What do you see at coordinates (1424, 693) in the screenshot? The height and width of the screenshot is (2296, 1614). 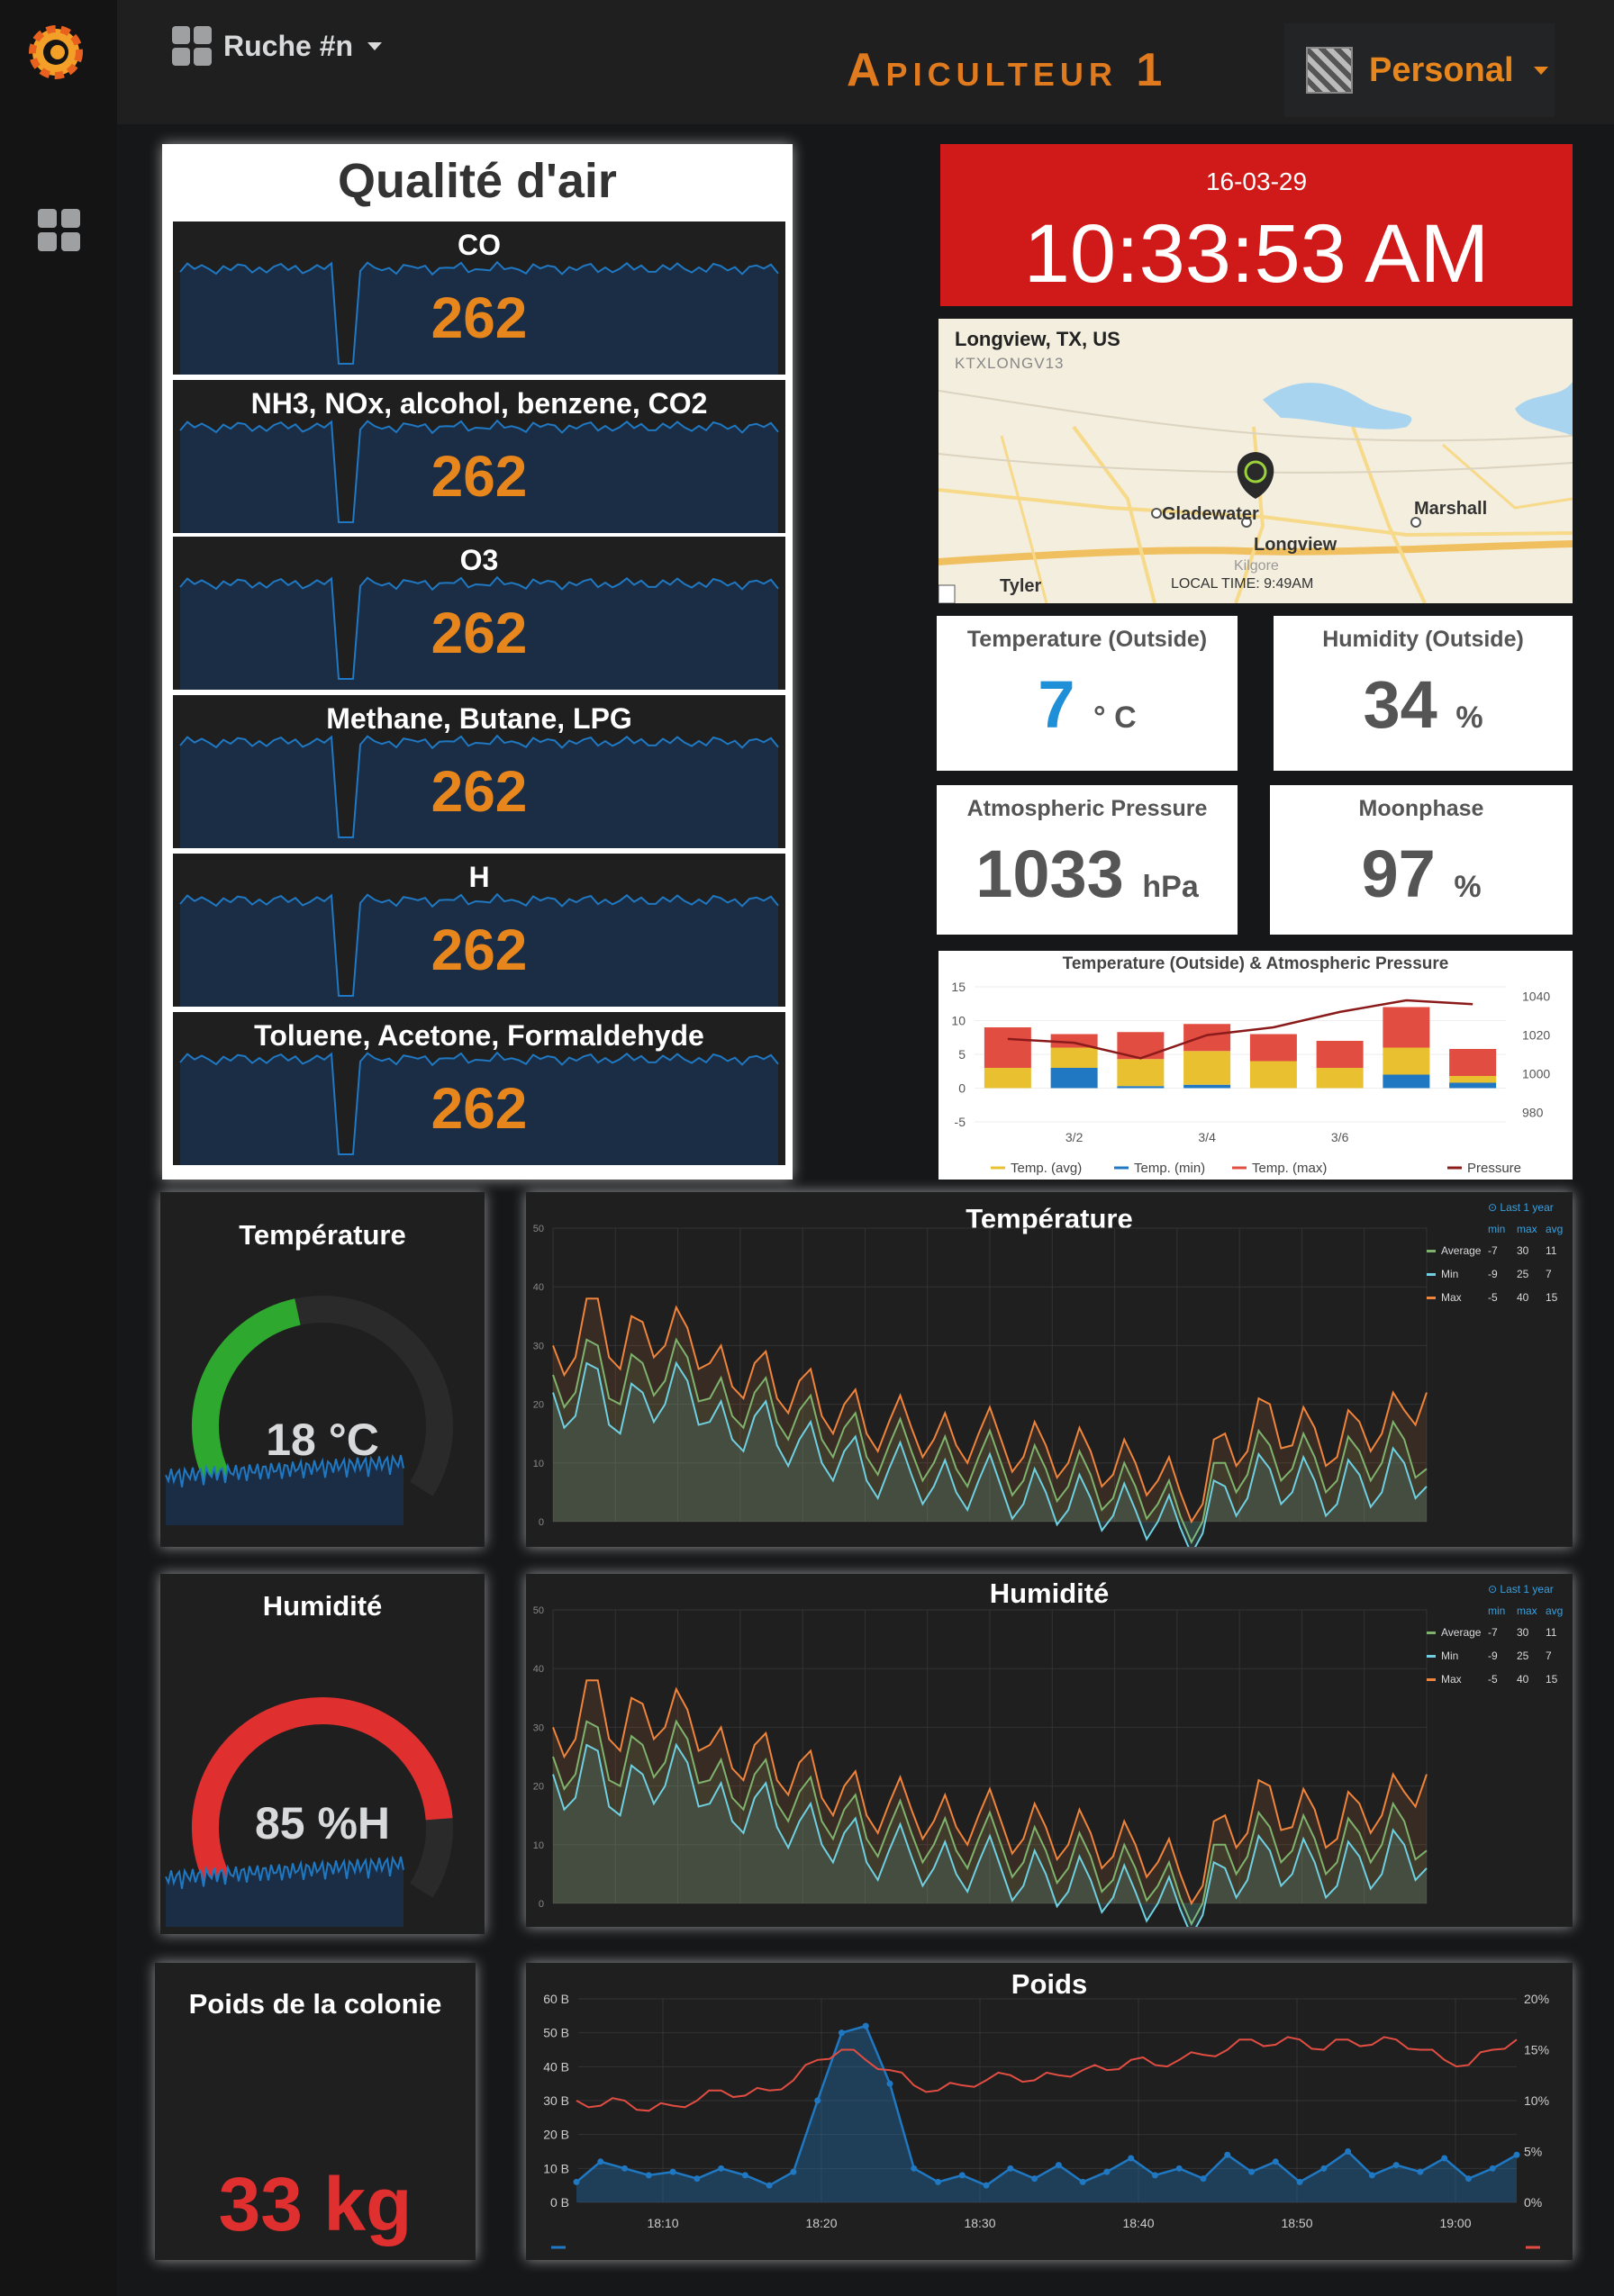 I see `humidity-outside-panel: Humidity (Outside) 34 %` at bounding box center [1424, 693].